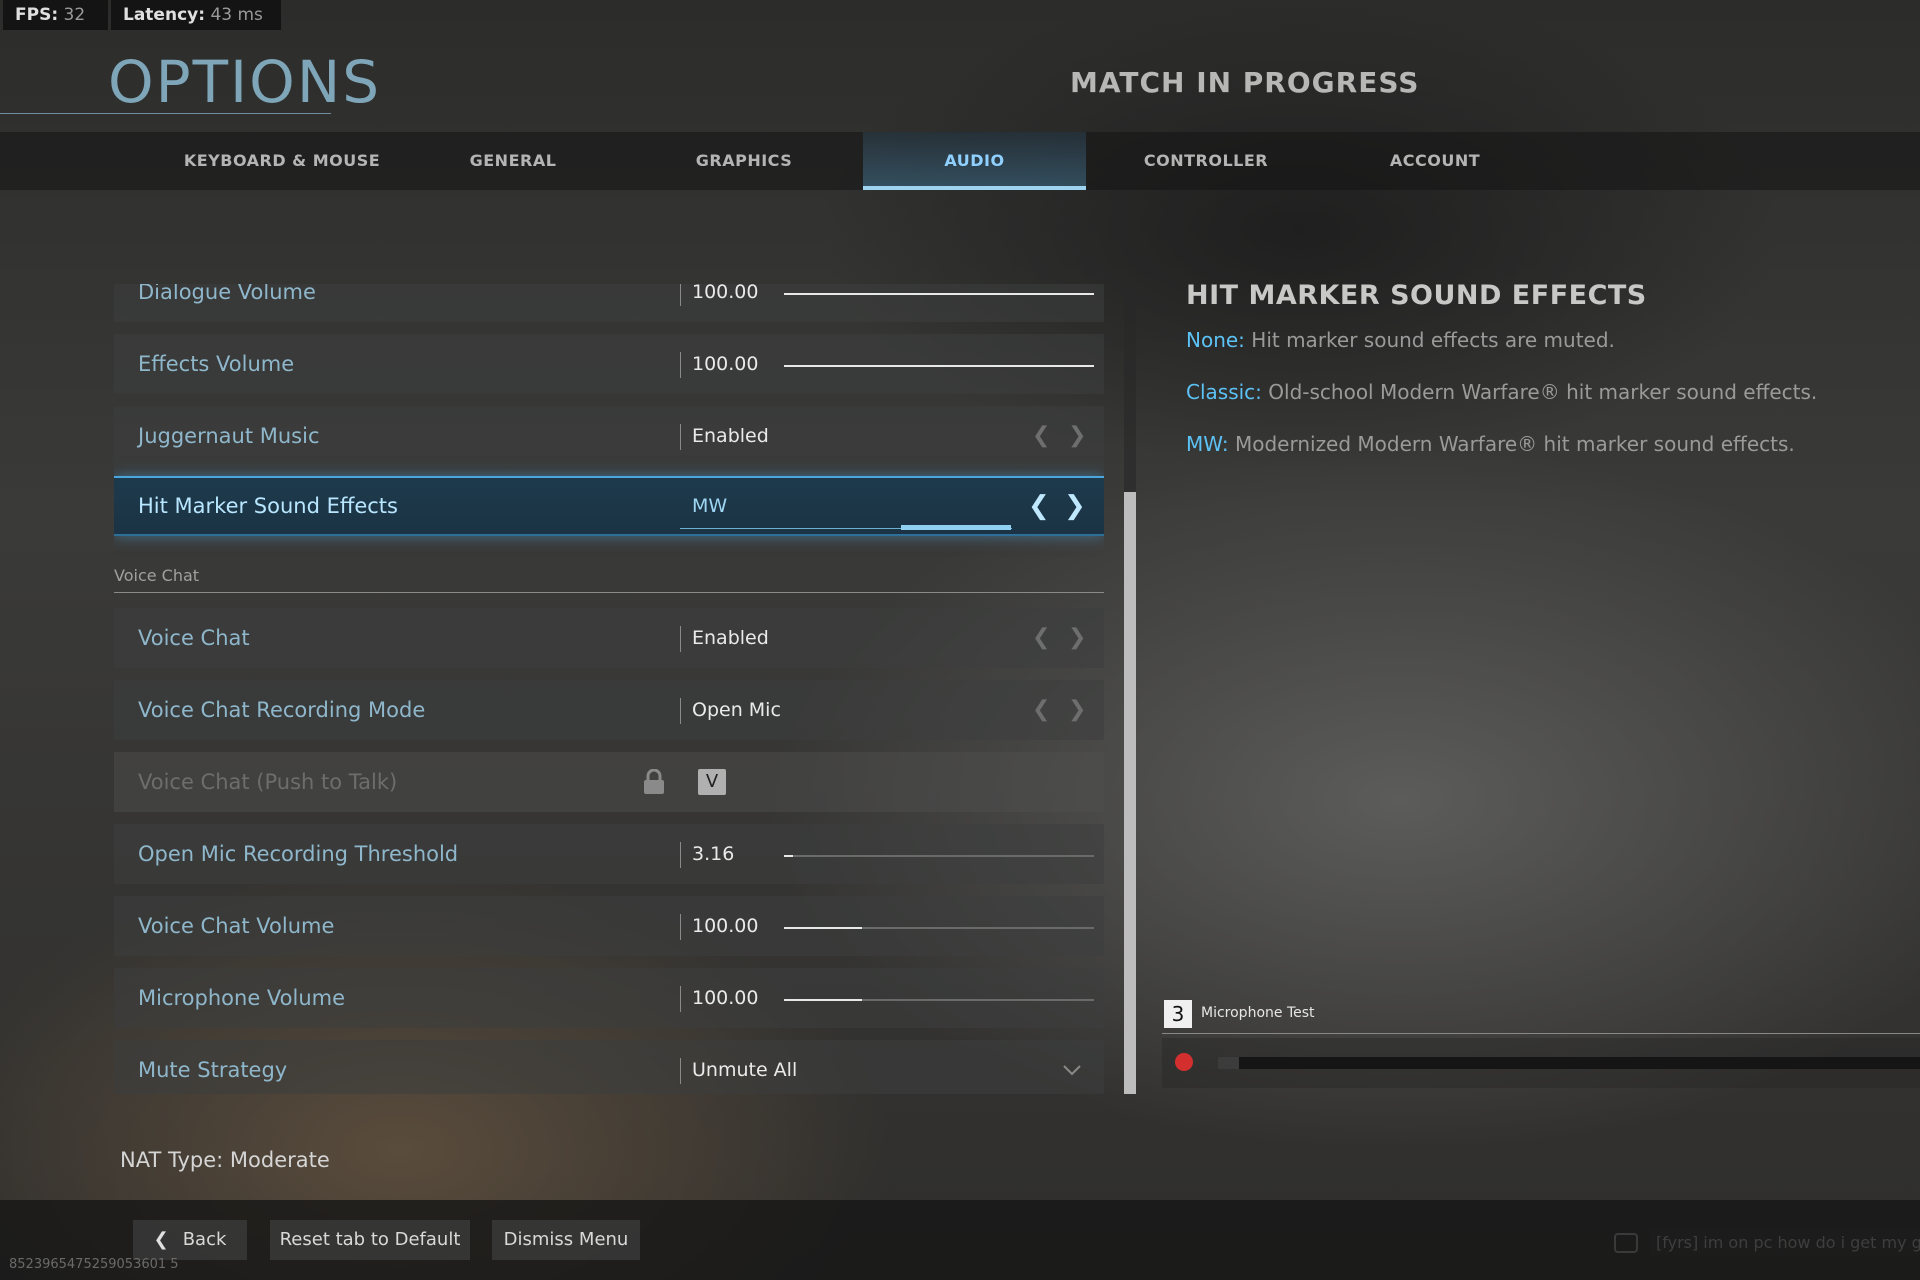  I want to click on option-key: MW:, so click(1207, 444).